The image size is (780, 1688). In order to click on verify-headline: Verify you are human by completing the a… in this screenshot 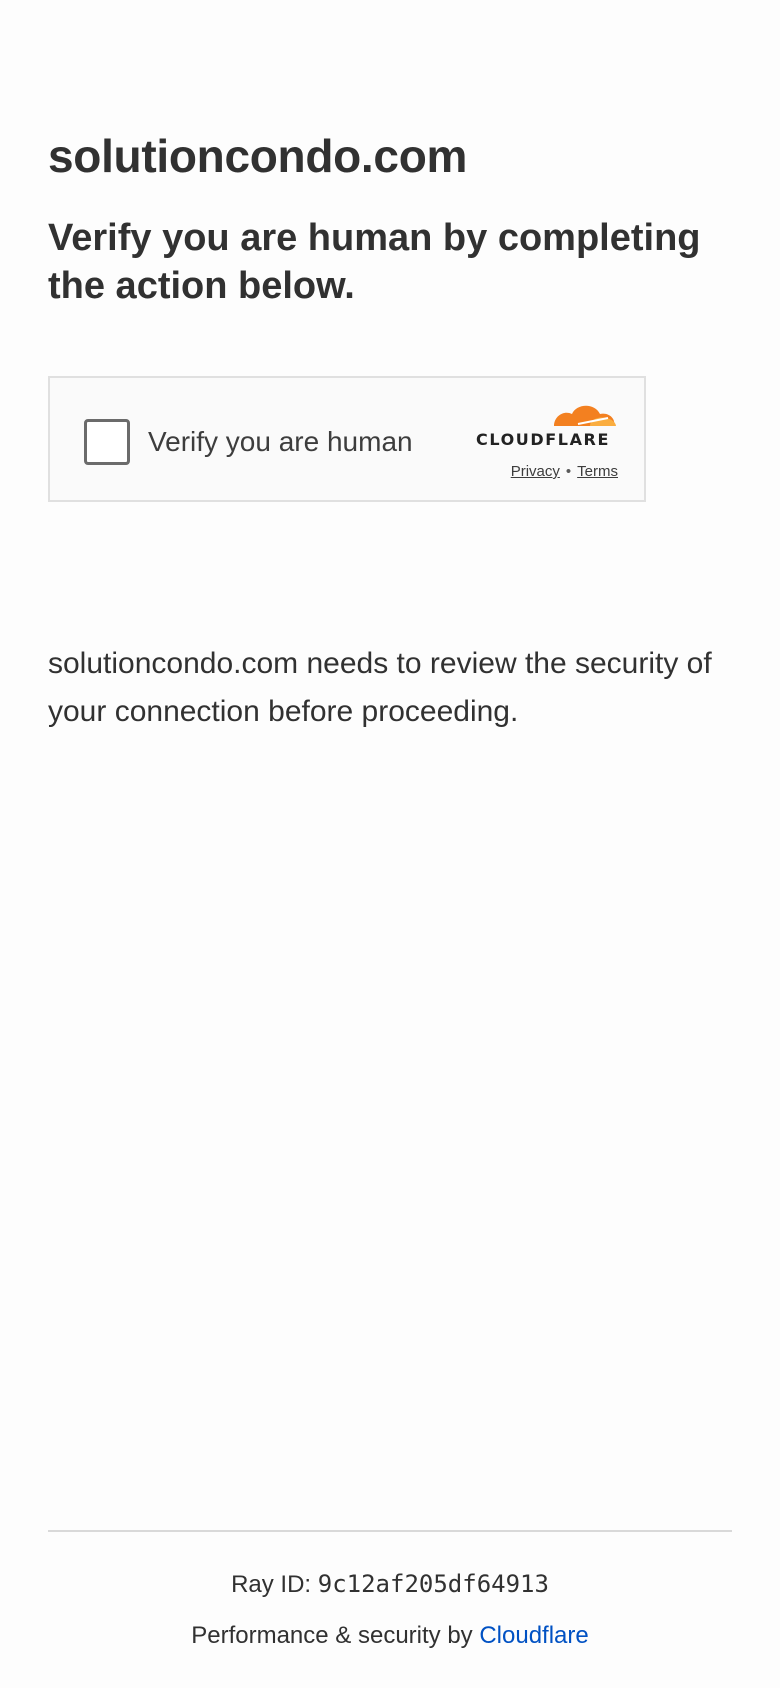, I will do `click(374, 262)`.